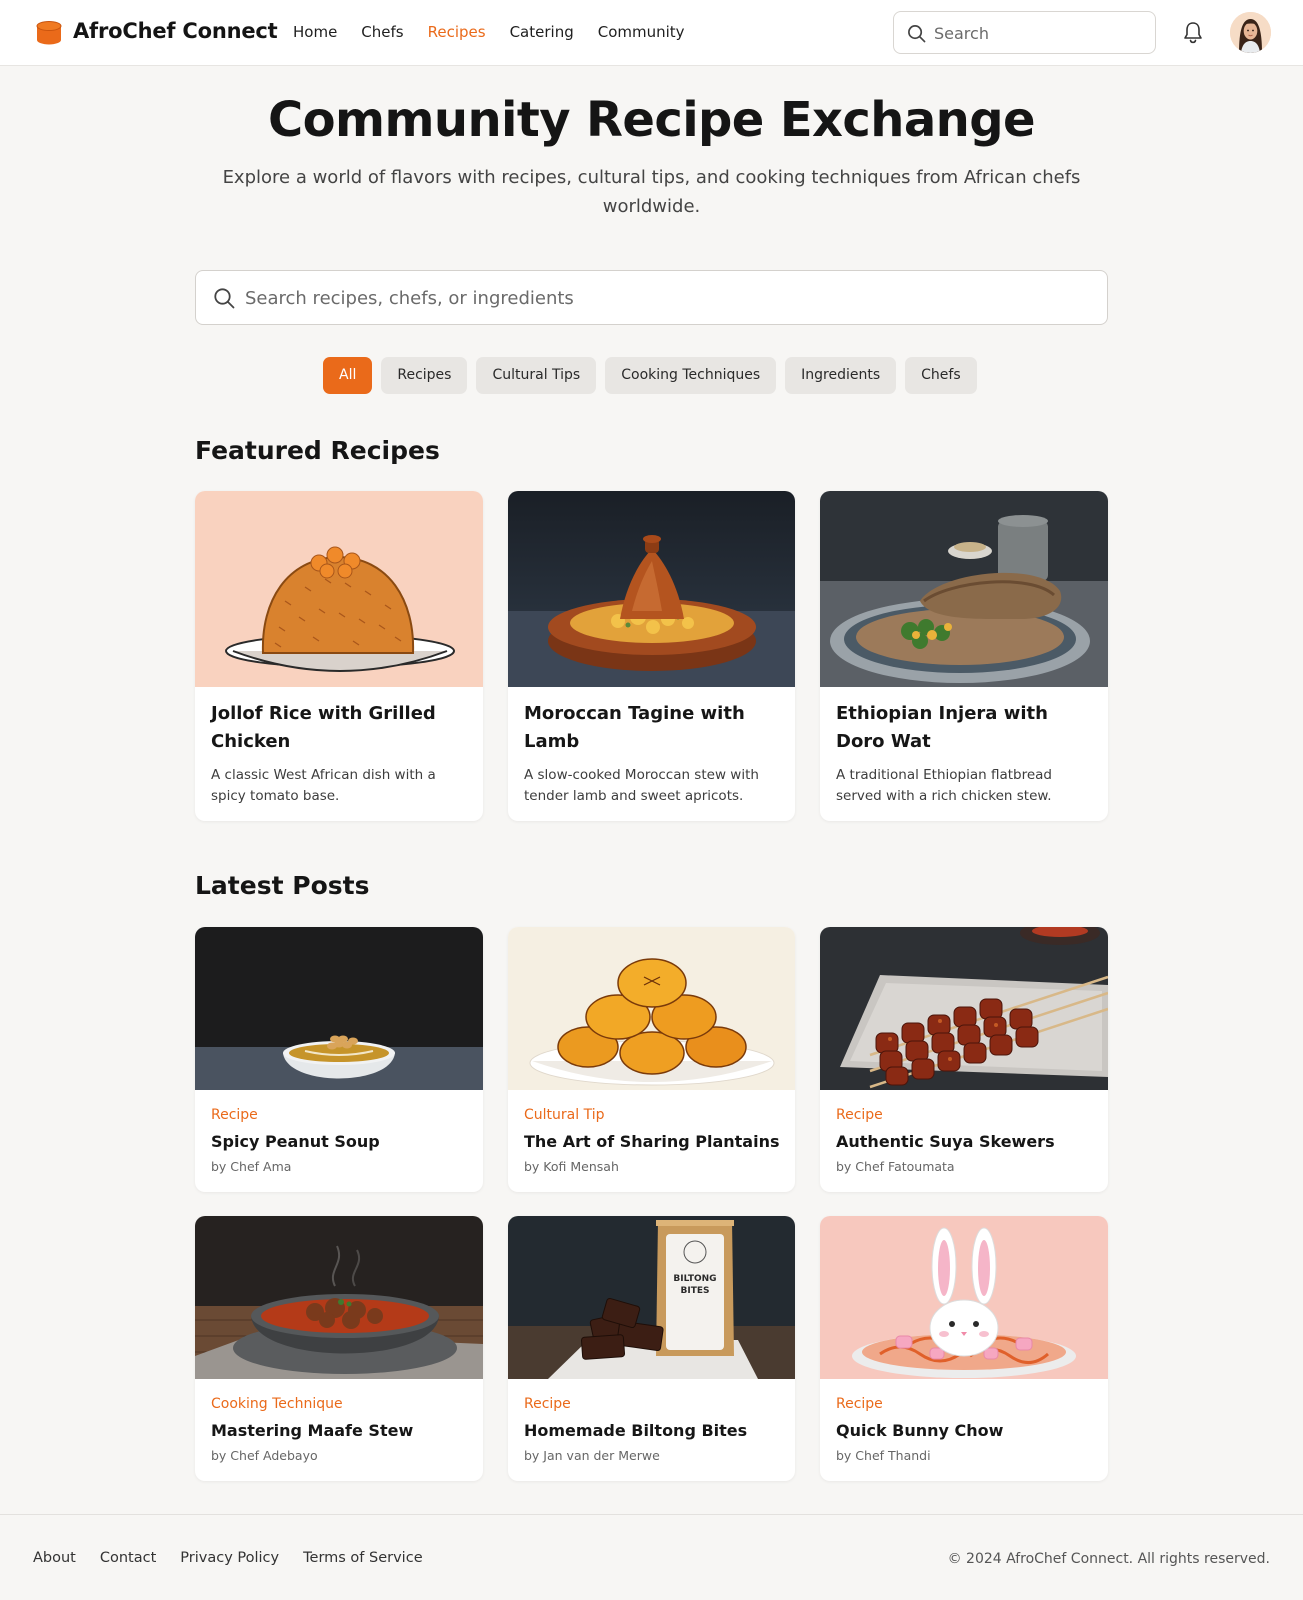 This screenshot has width=1303, height=1600. What do you see at coordinates (571, 1166) in the screenshot?
I see `post-author: by Kofi Mensah` at bounding box center [571, 1166].